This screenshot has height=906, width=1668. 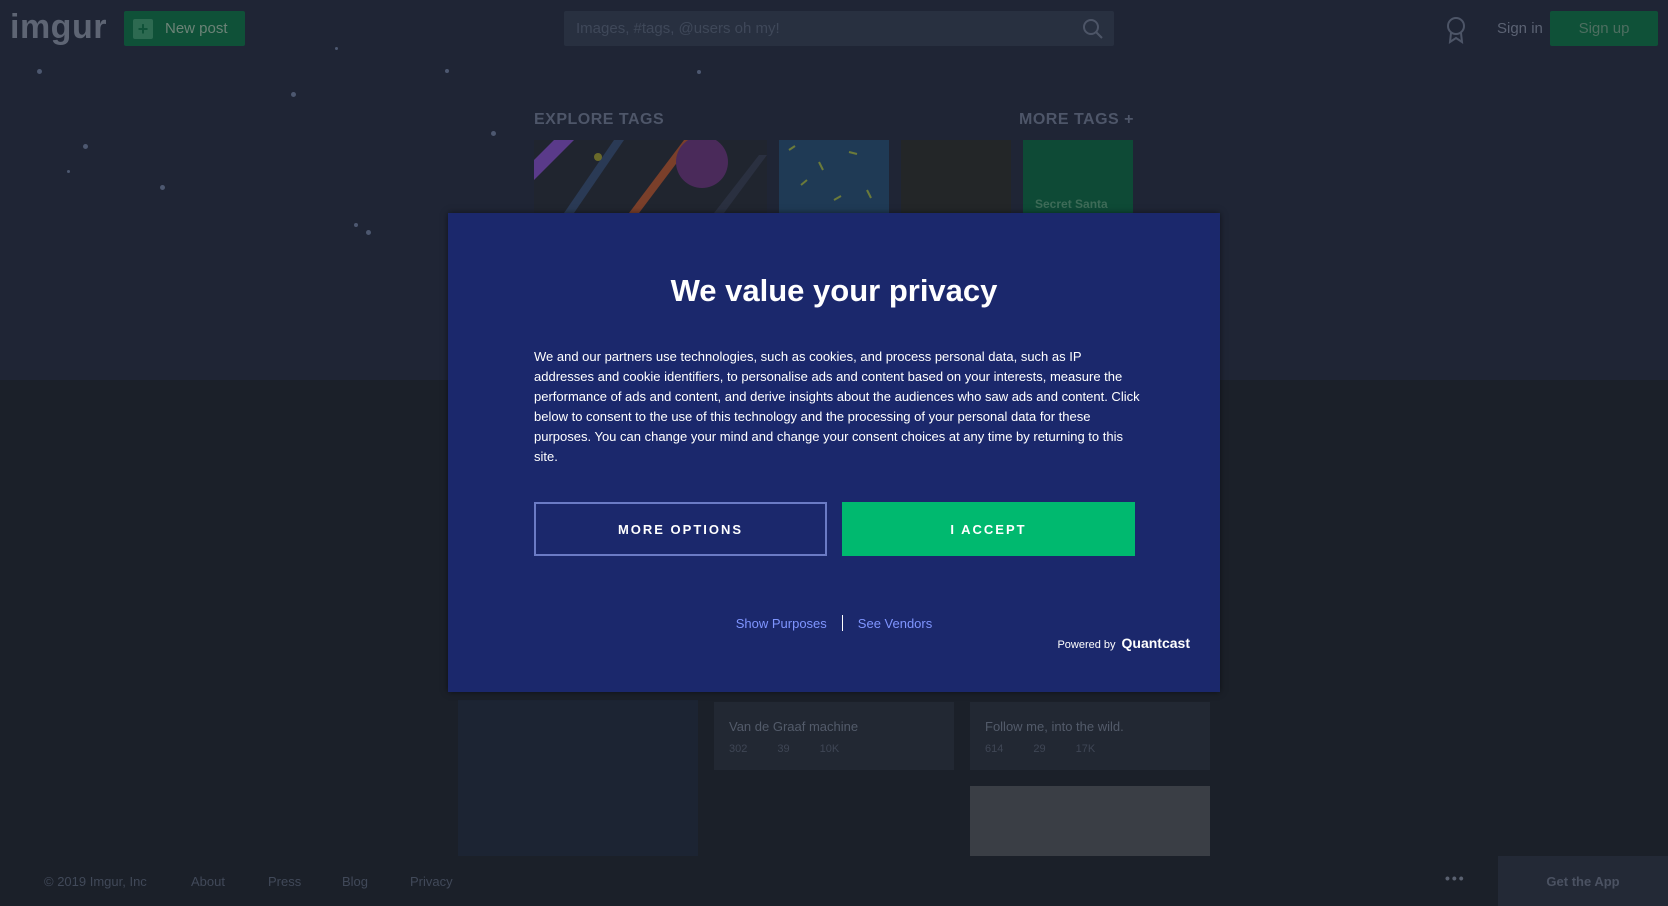 I want to click on footer-link-privacy: Privacy, so click(x=431, y=881).